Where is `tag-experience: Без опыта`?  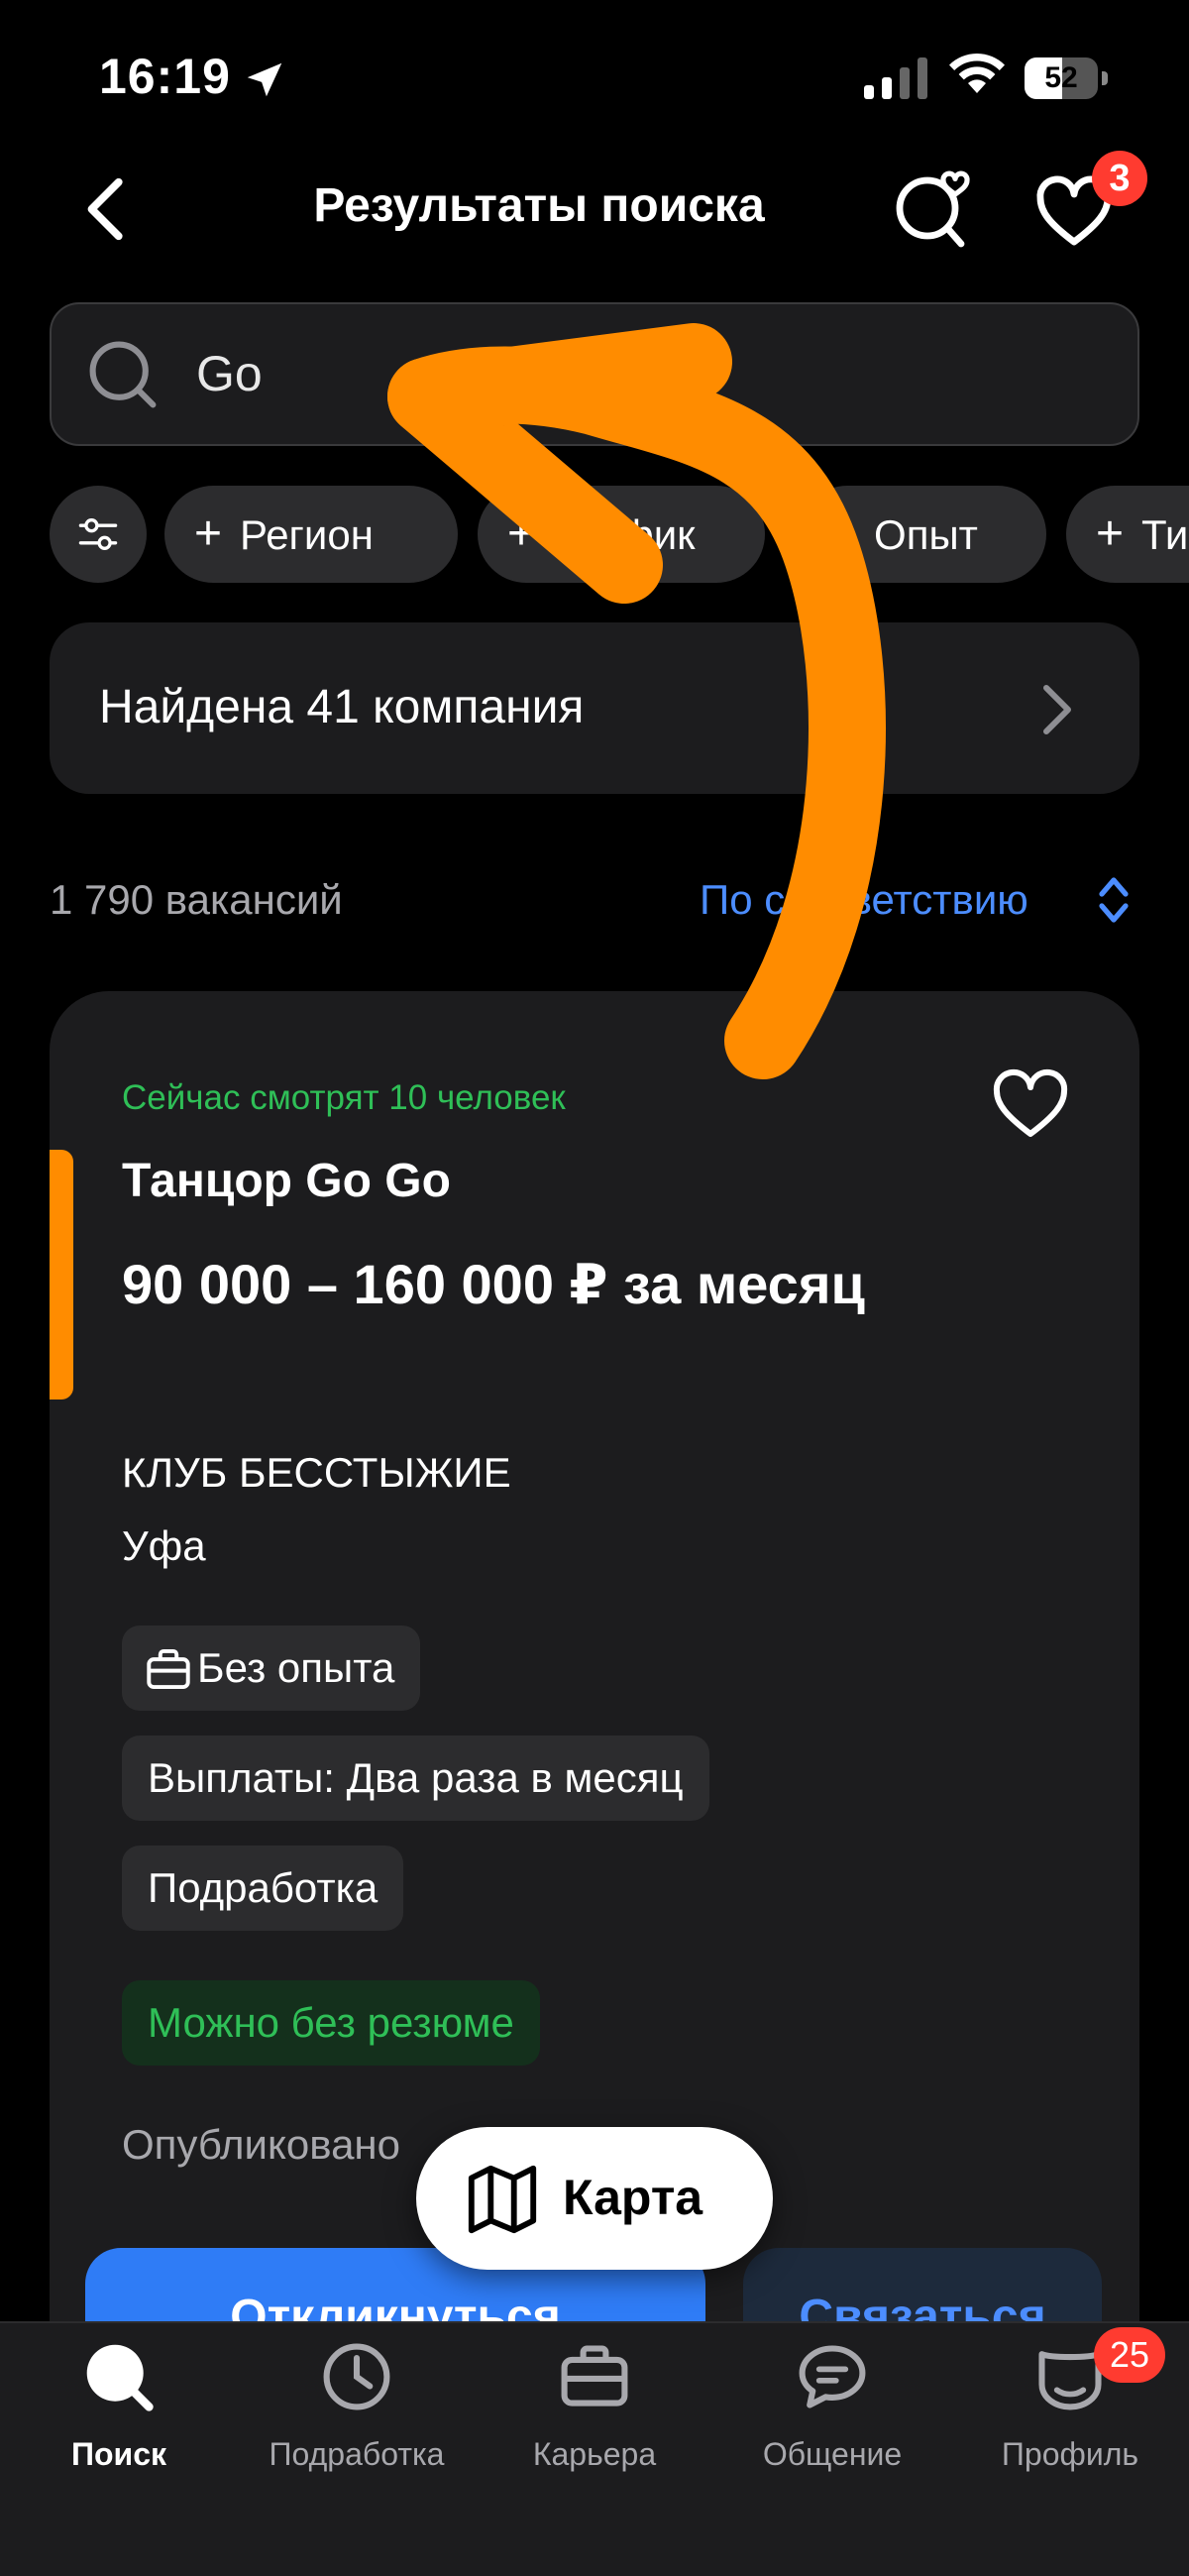
tag-experience: Без опыта is located at coordinates (271, 1668).